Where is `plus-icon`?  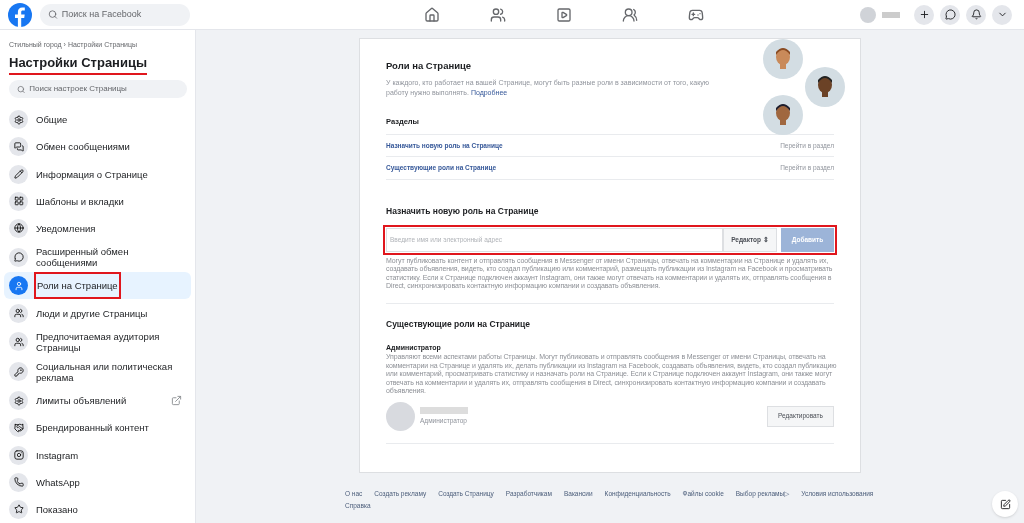
plus-icon is located at coordinates (924, 14).